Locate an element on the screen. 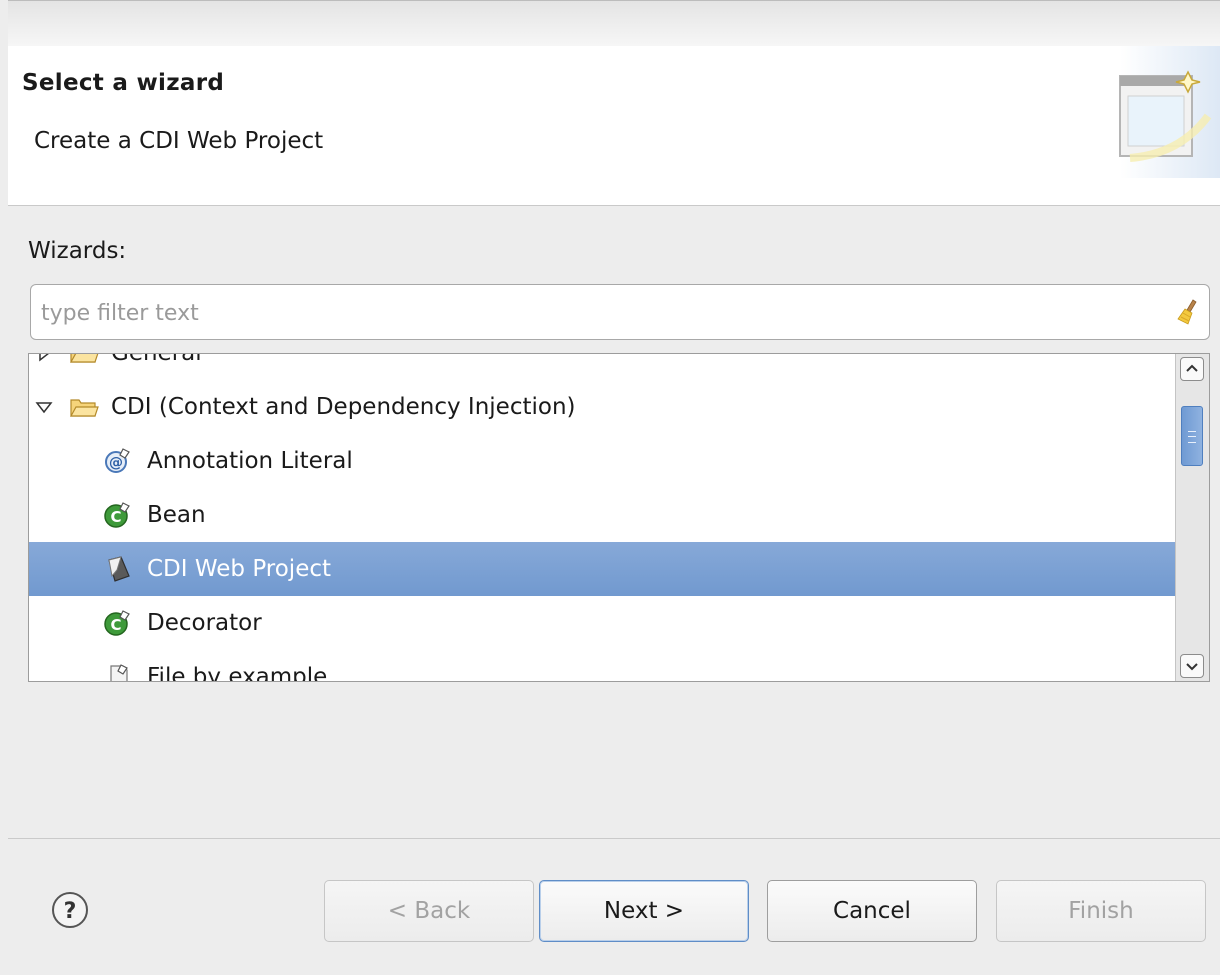 This screenshot has height=975, width=1220. bean-class-icon: C is located at coordinates (117, 515).